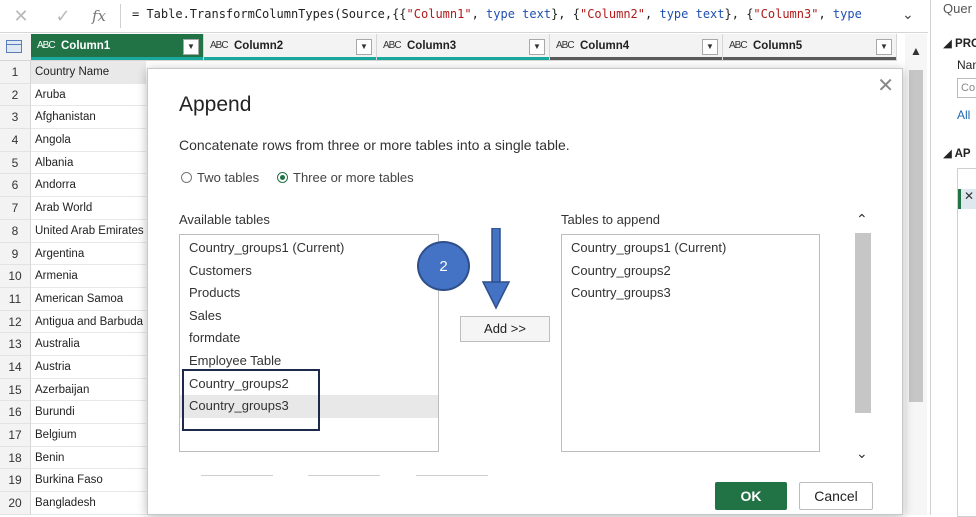  I want to click on column-header-2: ABC Column2 ▼, so click(290, 47).